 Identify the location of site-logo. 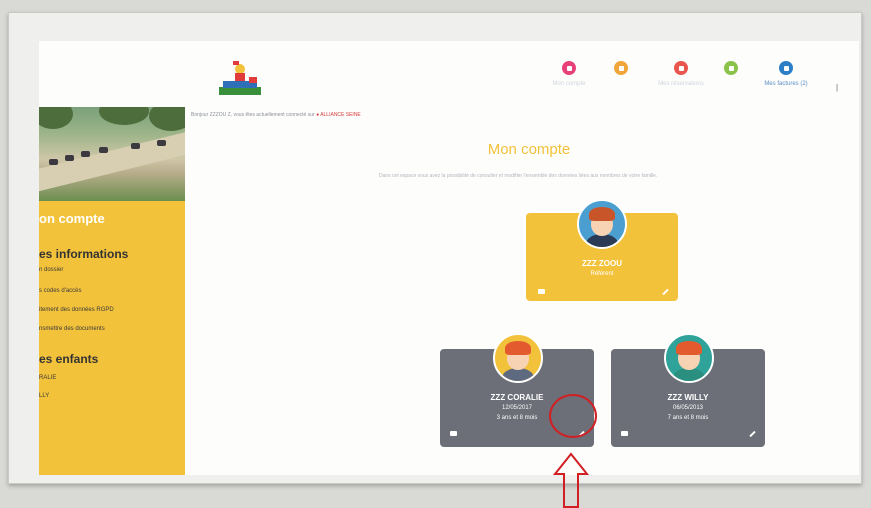
(240, 79).